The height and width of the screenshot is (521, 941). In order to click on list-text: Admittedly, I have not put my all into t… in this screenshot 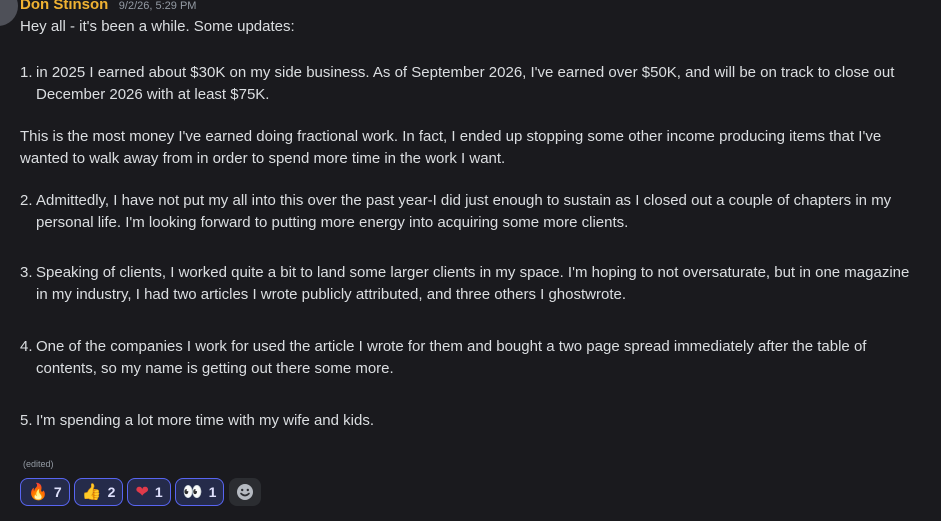, I will do `click(464, 211)`.